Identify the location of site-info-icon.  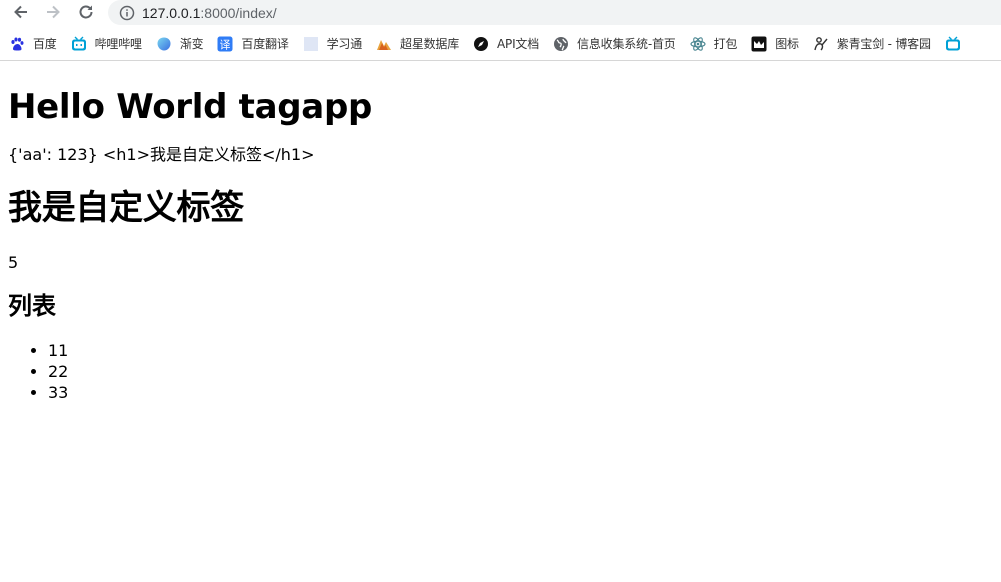
(127, 13).